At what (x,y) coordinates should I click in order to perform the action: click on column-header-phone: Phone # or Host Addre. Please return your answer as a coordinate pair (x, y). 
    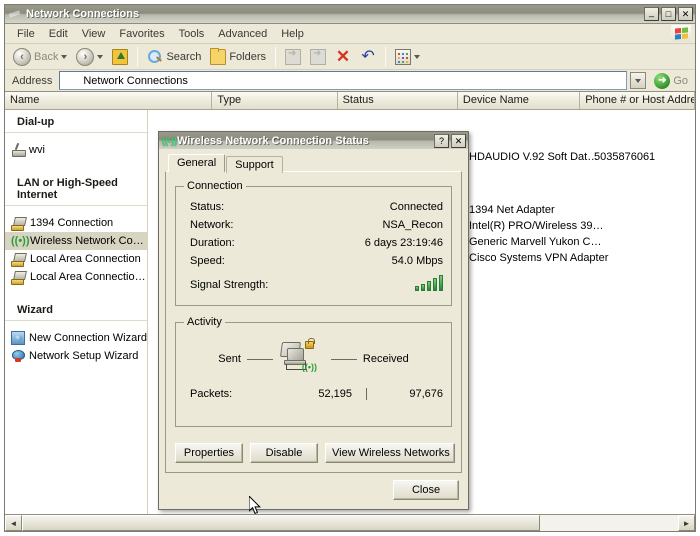
    Looking at the image, I should click on (637, 100).